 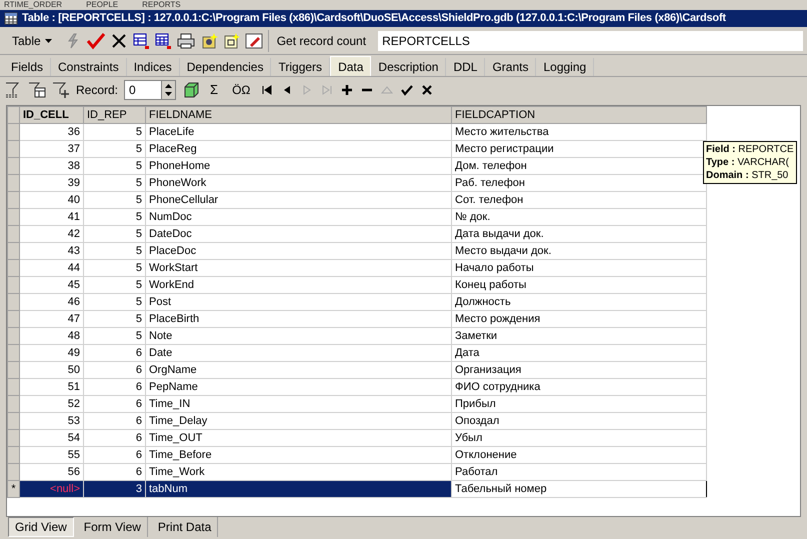 What do you see at coordinates (115, 115) in the screenshot?
I see `column-header: ID_REP` at bounding box center [115, 115].